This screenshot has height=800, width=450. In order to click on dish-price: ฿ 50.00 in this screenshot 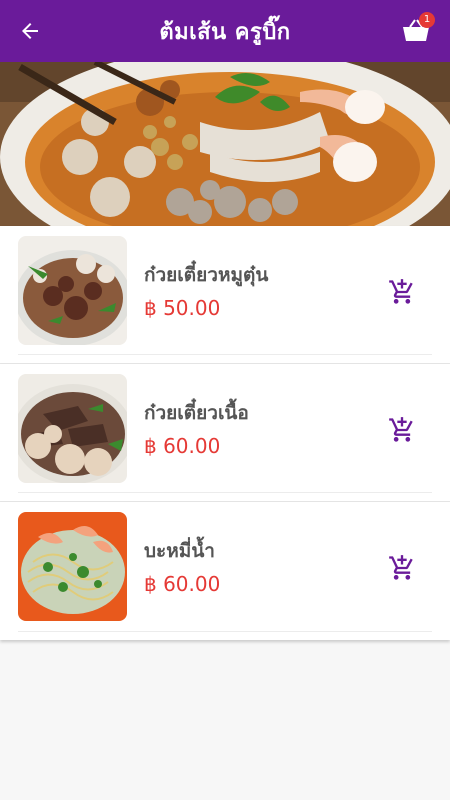, I will do `click(182, 308)`.